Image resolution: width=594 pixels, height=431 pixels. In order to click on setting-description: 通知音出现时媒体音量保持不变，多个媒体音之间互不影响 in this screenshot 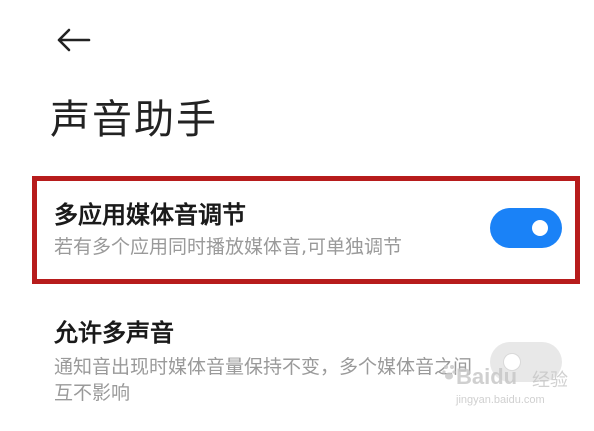, I will do `click(263, 380)`.